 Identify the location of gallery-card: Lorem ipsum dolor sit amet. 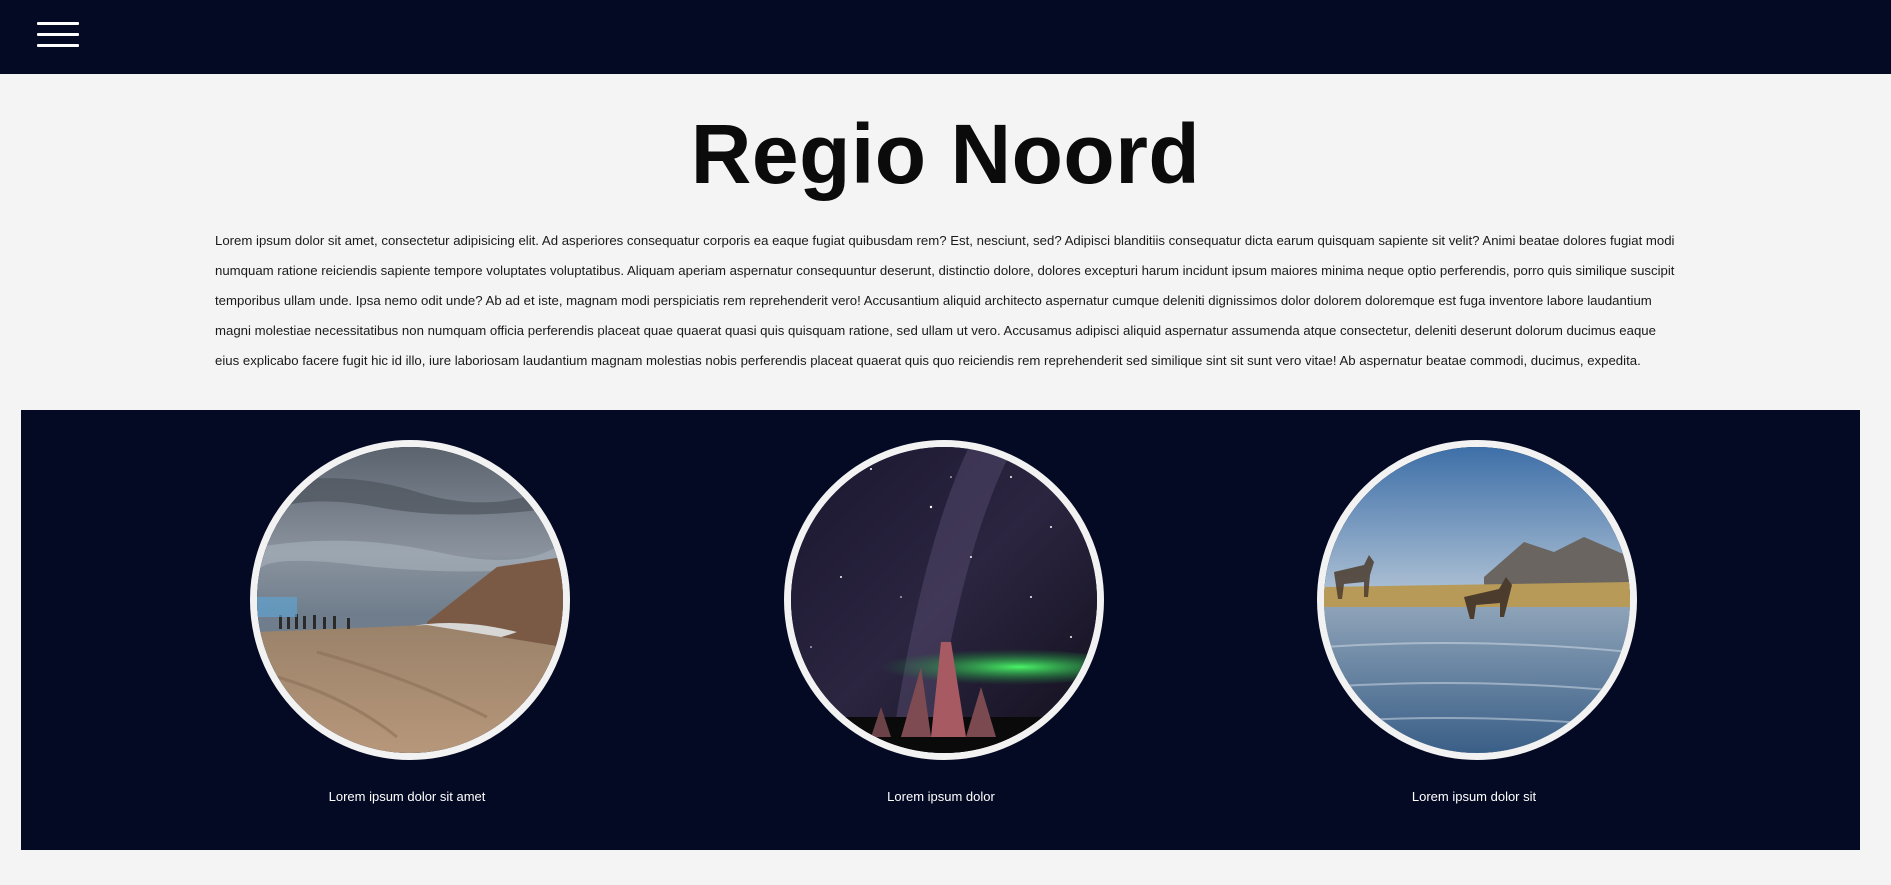
(408, 630).